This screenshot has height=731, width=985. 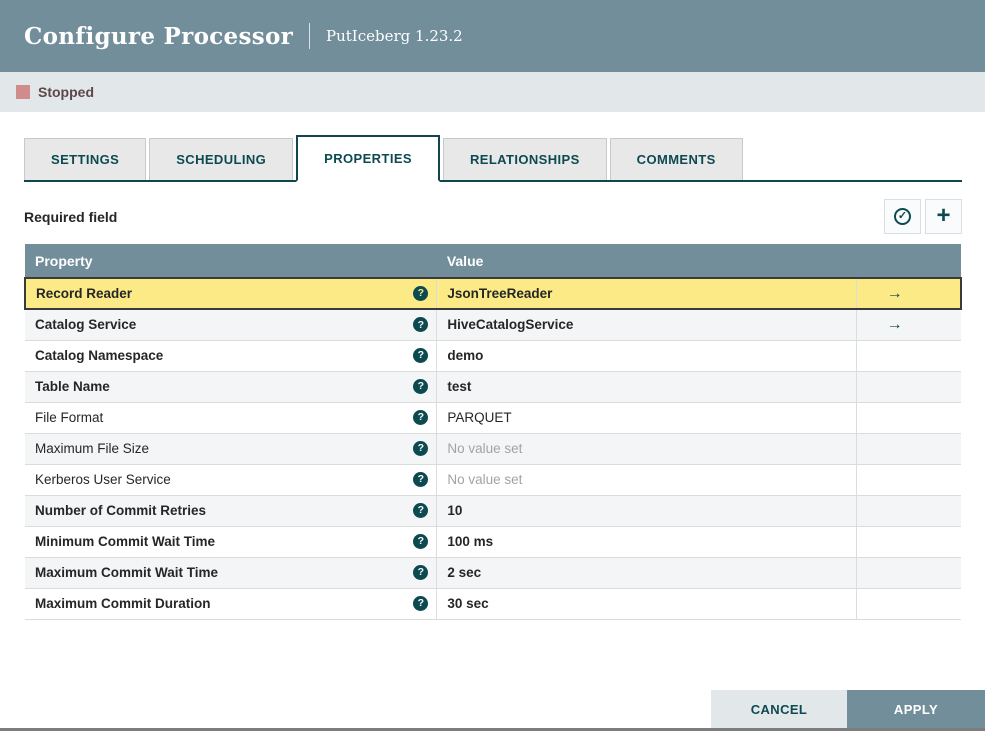 I want to click on properties-toolbar: Required field ✓ +, so click(x=493, y=216).